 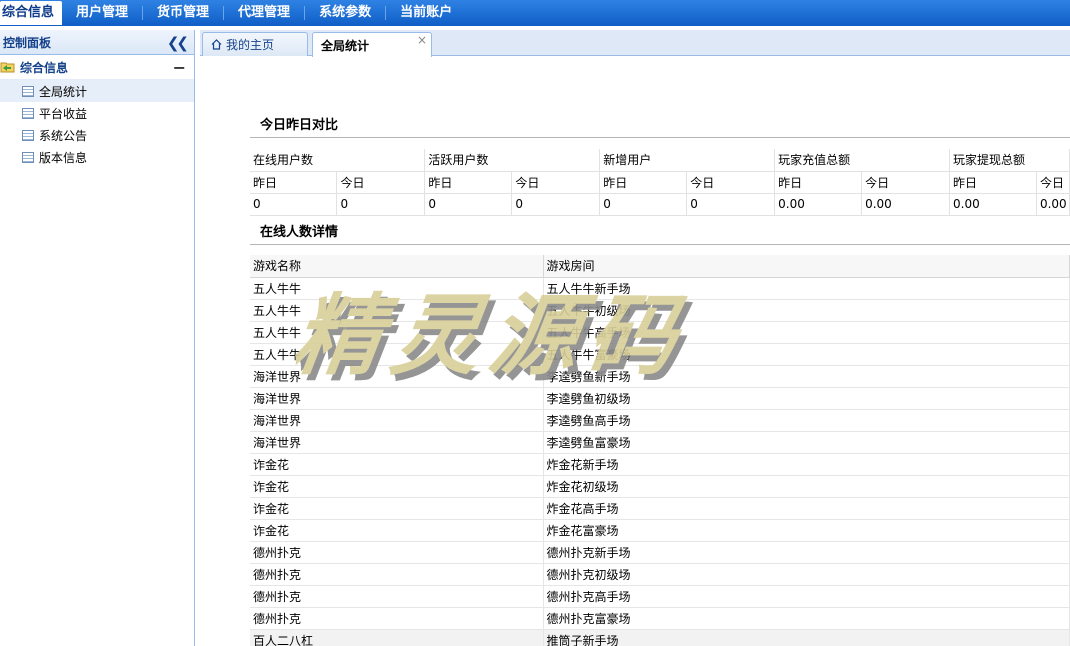 I want to click on cell-game-name: 百人二八杠, so click(x=397, y=637).